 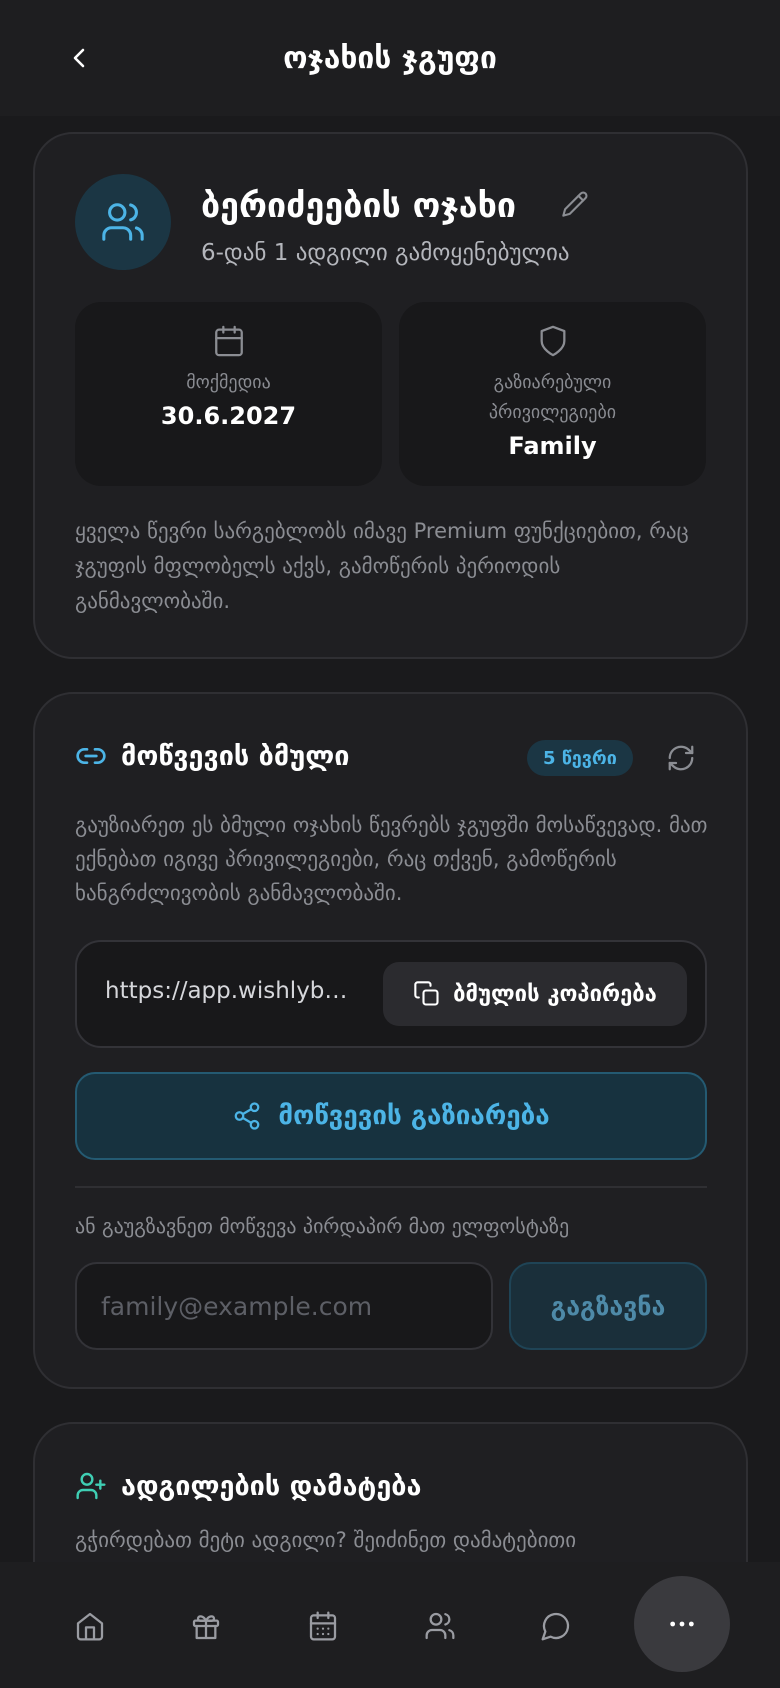 I want to click on refresh-icon, so click(x=681, y=758).